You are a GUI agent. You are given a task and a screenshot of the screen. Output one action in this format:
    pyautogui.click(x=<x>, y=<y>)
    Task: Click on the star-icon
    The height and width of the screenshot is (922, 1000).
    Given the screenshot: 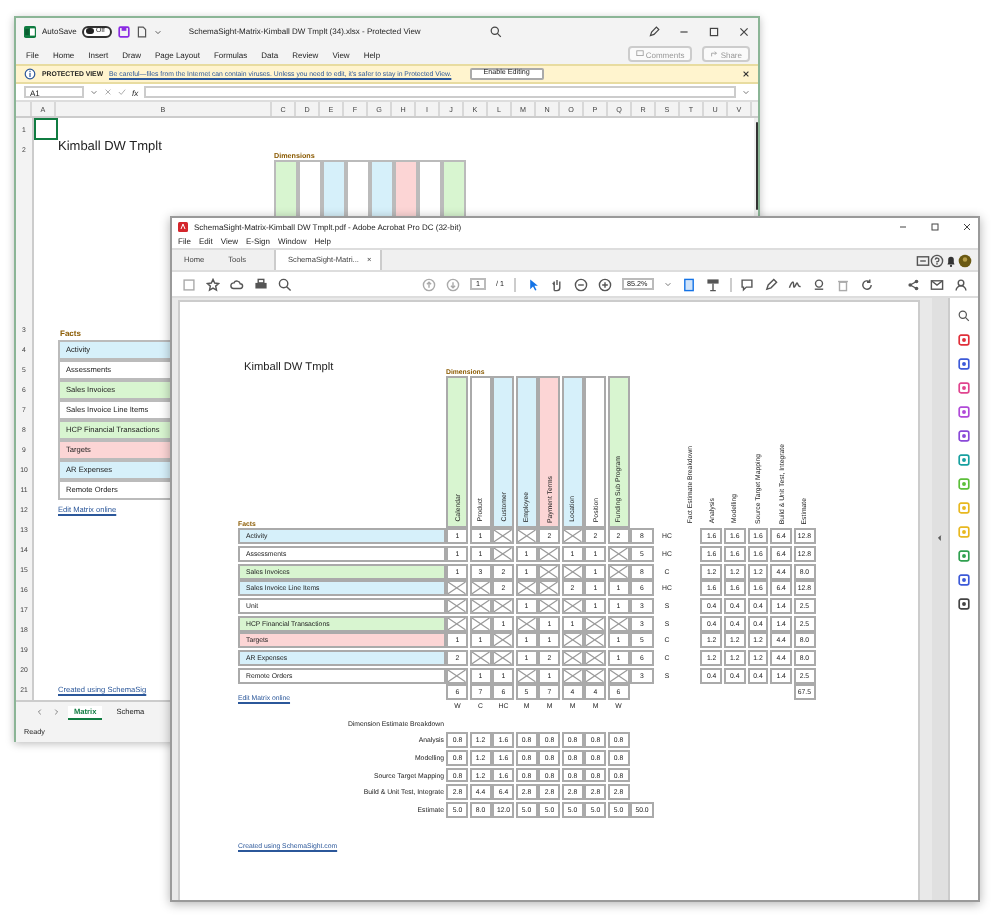 What is the action you would take?
    pyautogui.click(x=213, y=284)
    